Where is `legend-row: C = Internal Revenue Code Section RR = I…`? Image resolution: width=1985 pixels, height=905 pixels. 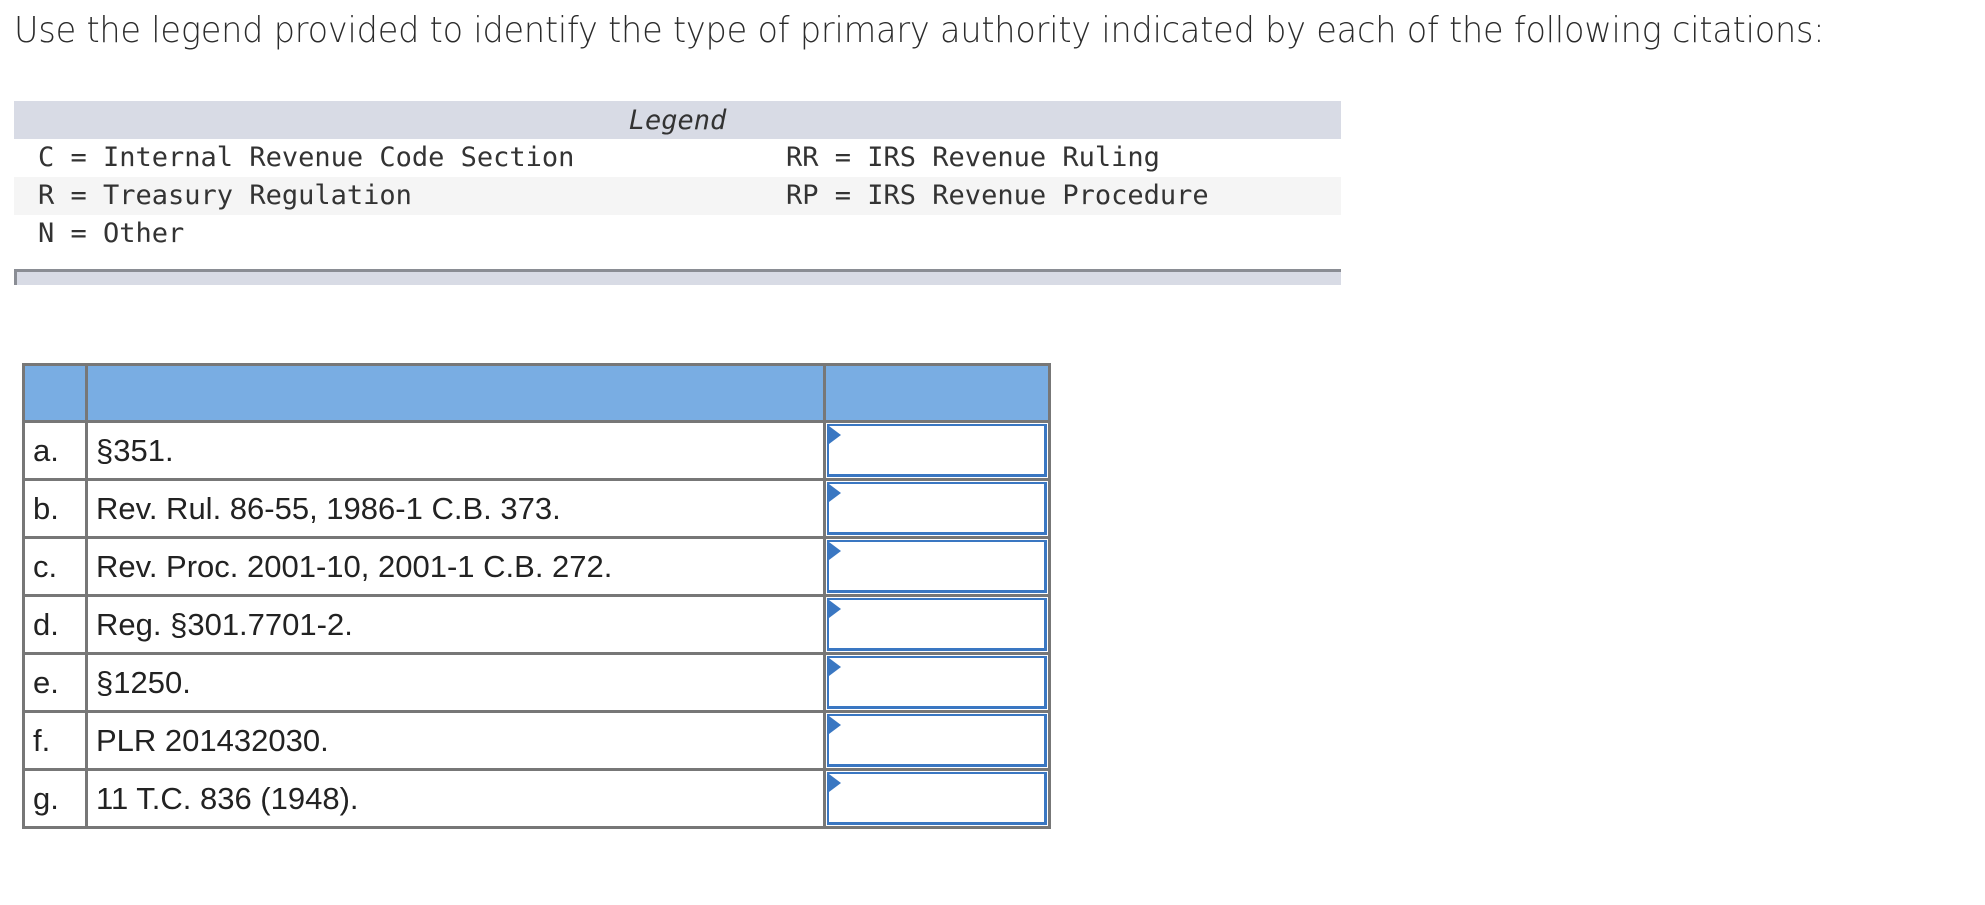 legend-row: C = Internal Revenue Code Section RR = I… is located at coordinates (677, 158).